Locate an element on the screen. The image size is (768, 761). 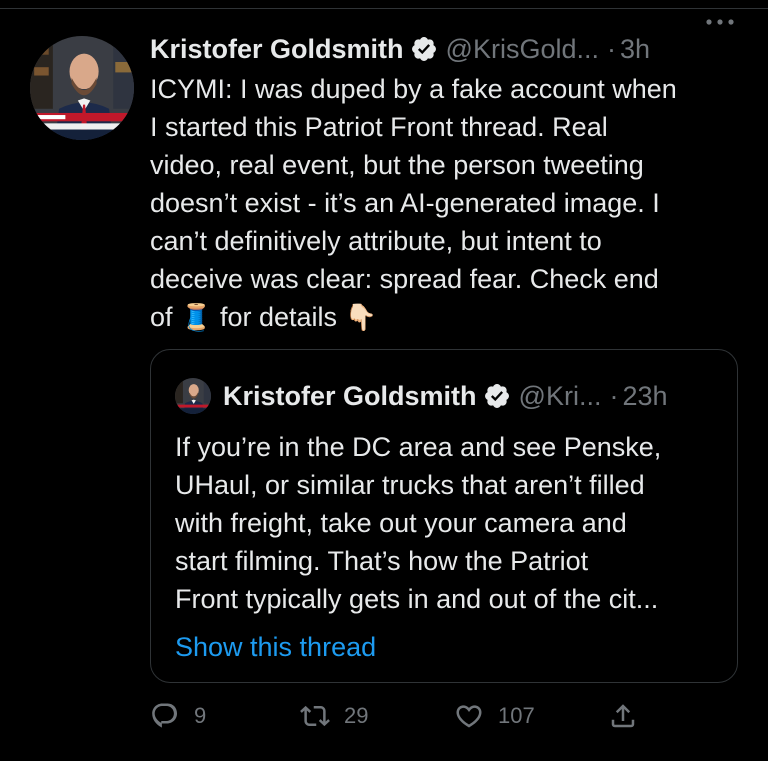
quoted-tweet-time: 23h is located at coordinates (645, 395).